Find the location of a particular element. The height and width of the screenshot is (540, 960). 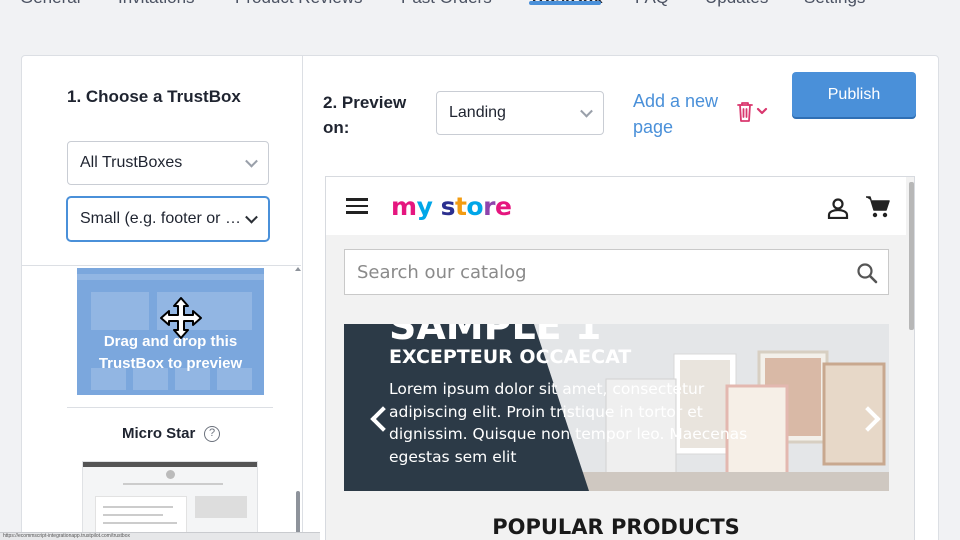

logo-letter: y is located at coordinates (424, 206).